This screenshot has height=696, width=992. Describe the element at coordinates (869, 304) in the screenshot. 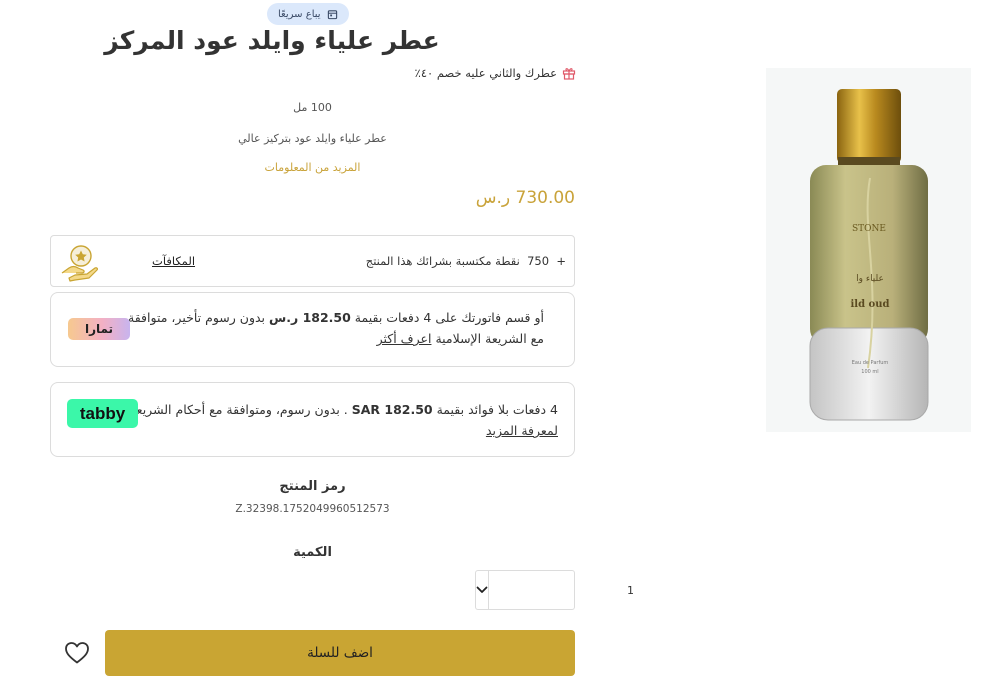

I see `svg-text: ild oud` at that location.